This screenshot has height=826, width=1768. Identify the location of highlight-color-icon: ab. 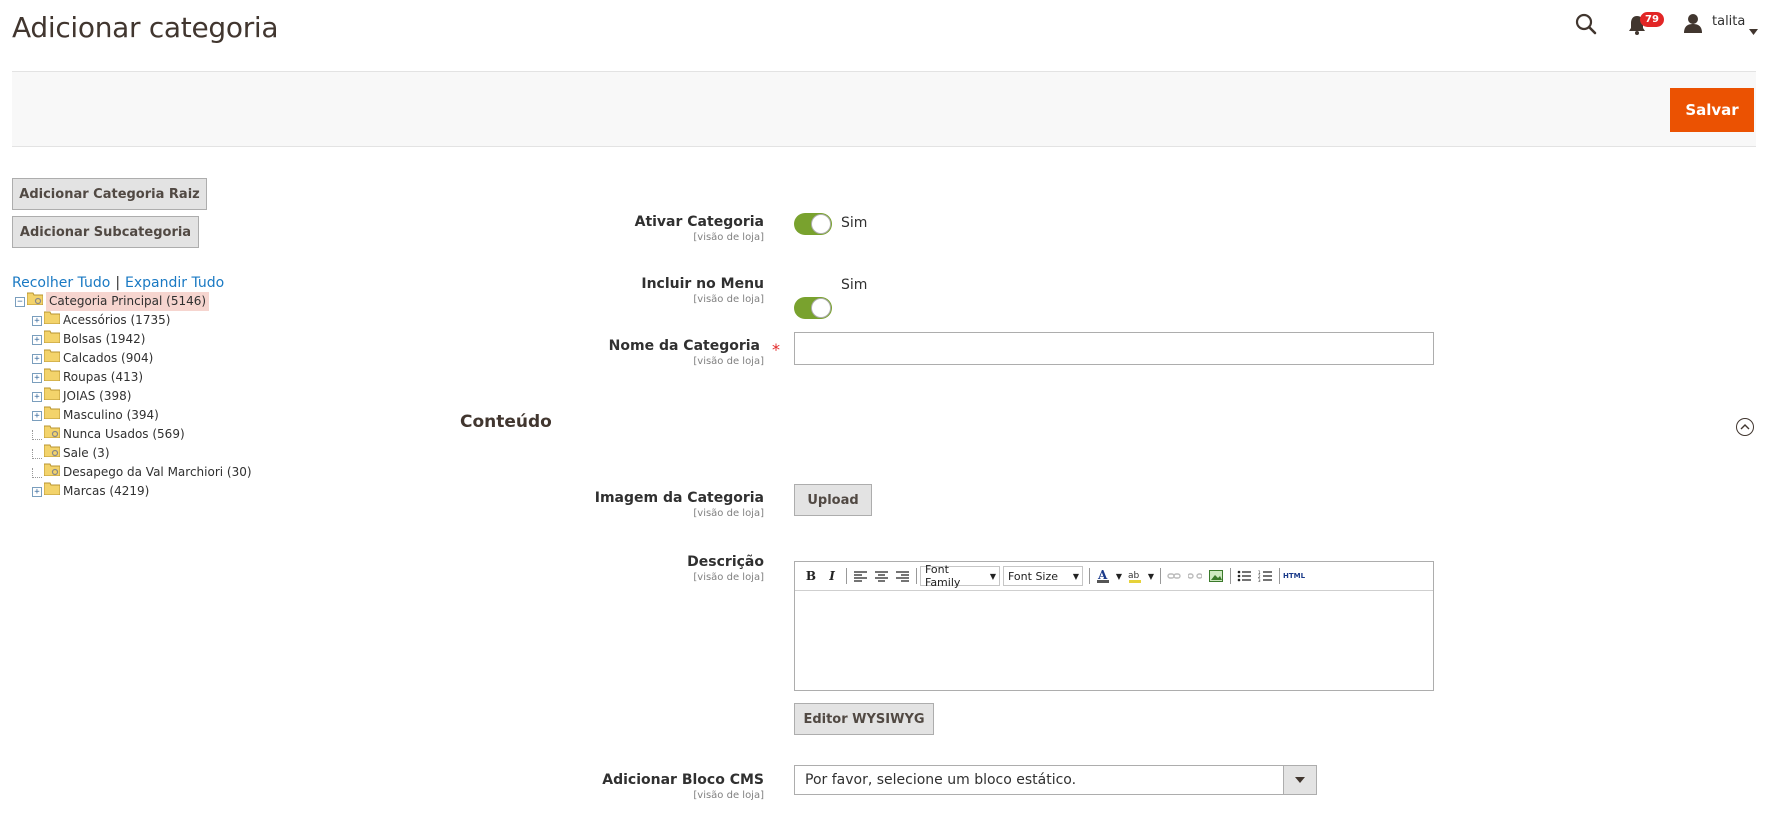
(1135, 576).